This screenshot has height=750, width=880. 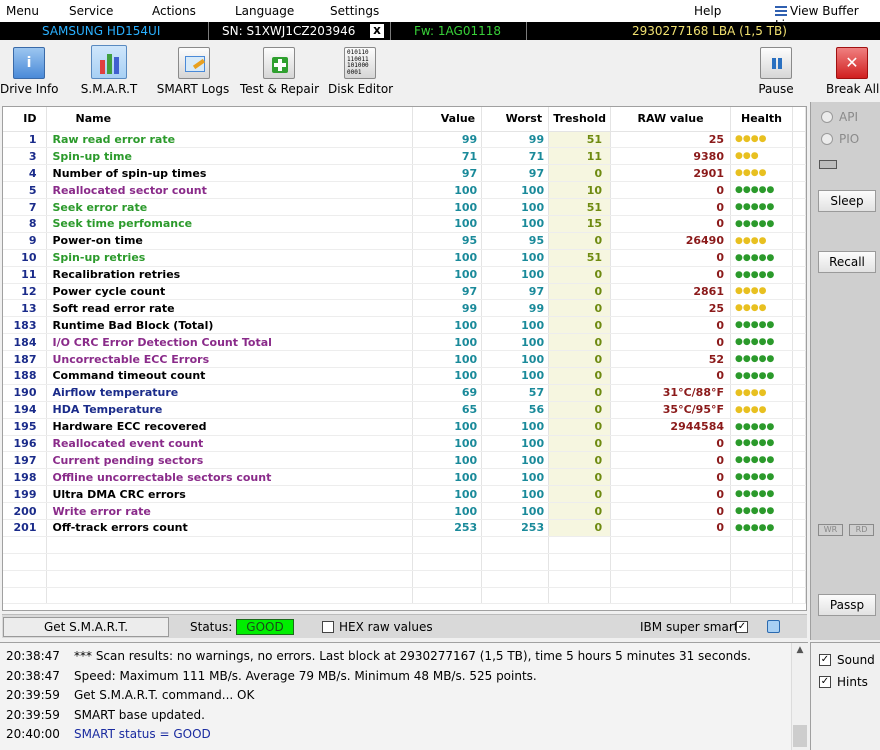 I want to click on col-header-value: Value, so click(x=447, y=119).